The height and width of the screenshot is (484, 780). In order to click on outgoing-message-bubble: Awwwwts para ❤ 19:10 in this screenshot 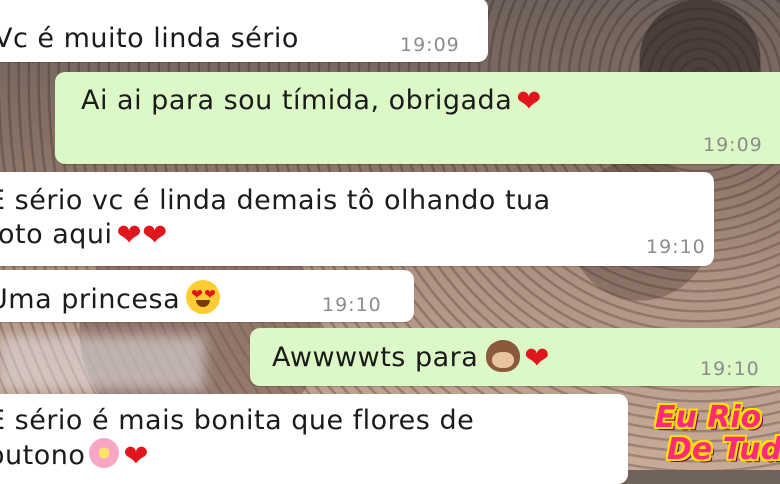, I will do `click(515, 357)`.